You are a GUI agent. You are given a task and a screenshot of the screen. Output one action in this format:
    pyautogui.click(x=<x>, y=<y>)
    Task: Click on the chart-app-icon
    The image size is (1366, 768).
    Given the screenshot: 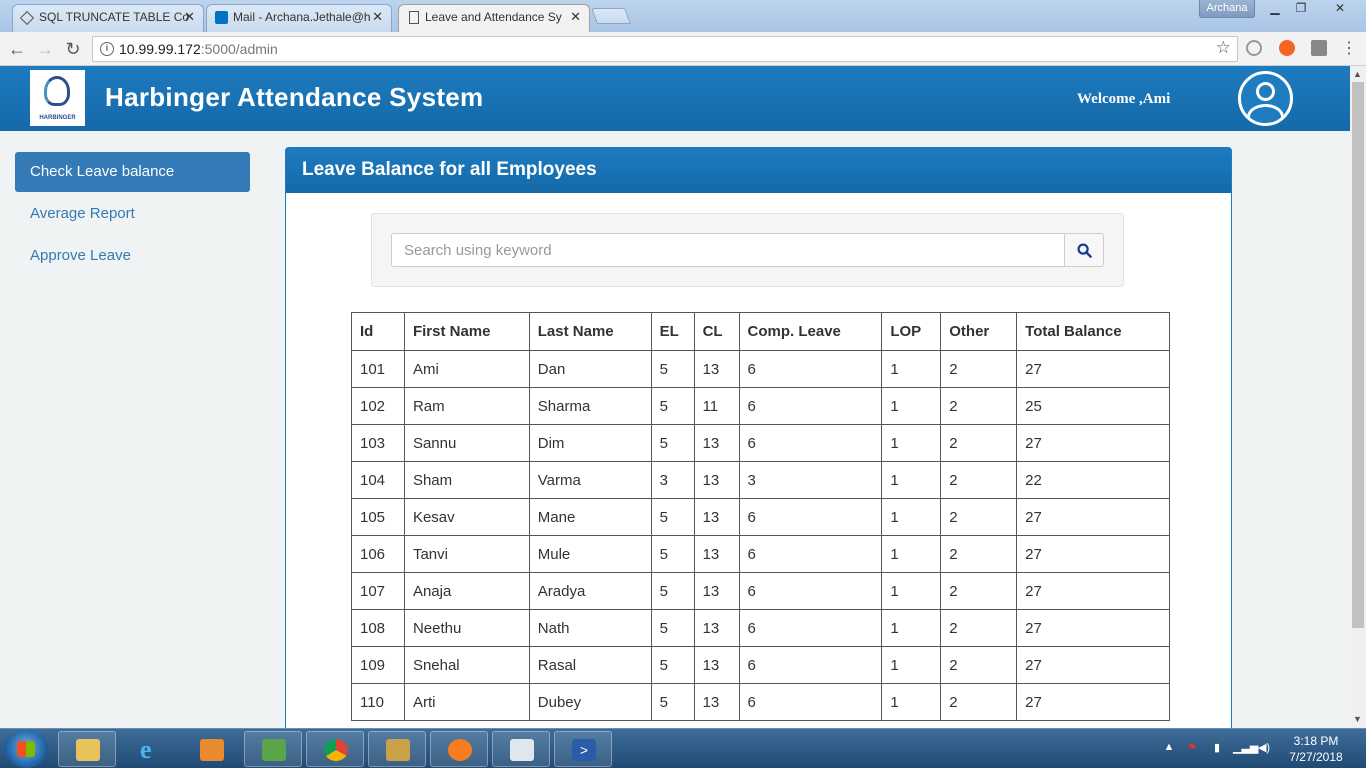 What is the action you would take?
    pyautogui.click(x=274, y=750)
    